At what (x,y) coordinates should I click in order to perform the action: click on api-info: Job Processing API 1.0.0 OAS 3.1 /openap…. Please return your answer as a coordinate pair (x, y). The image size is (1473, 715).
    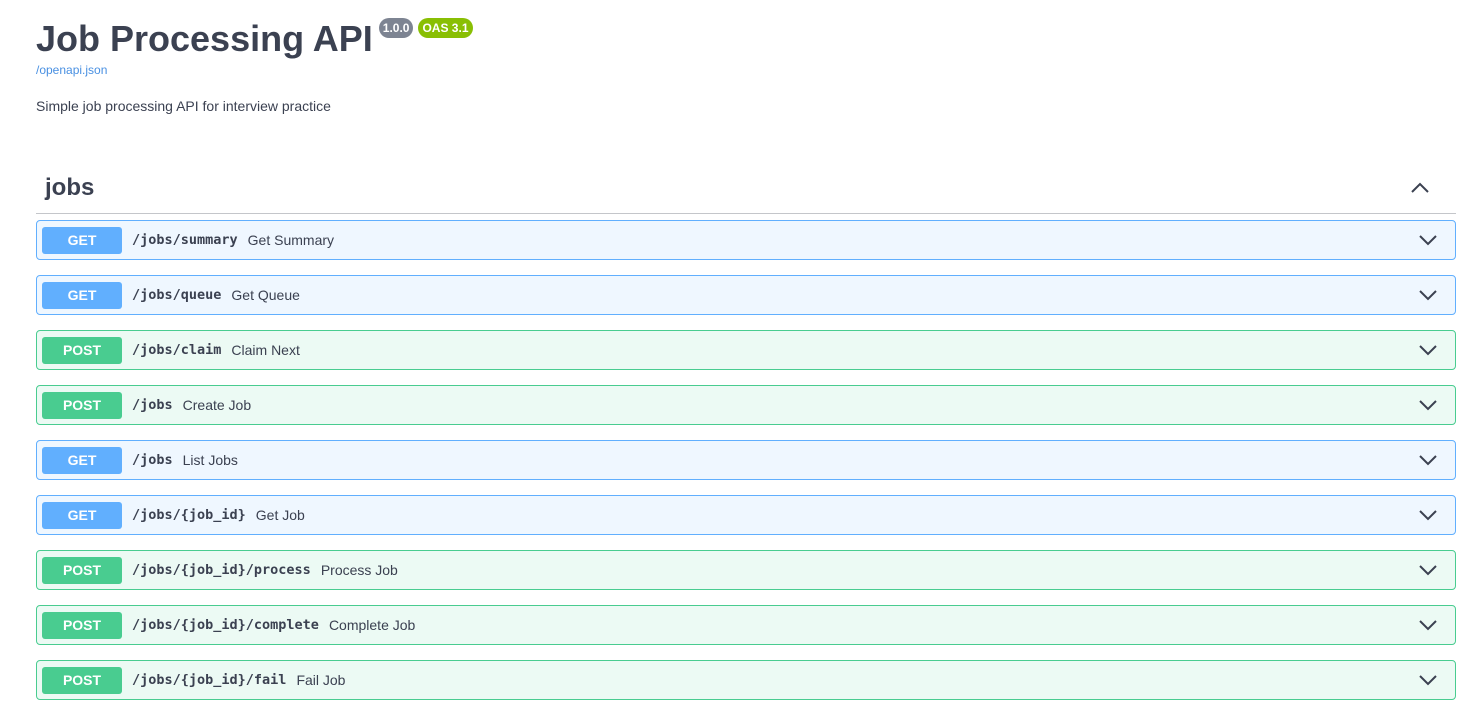
    Looking at the image, I should click on (254, 57).